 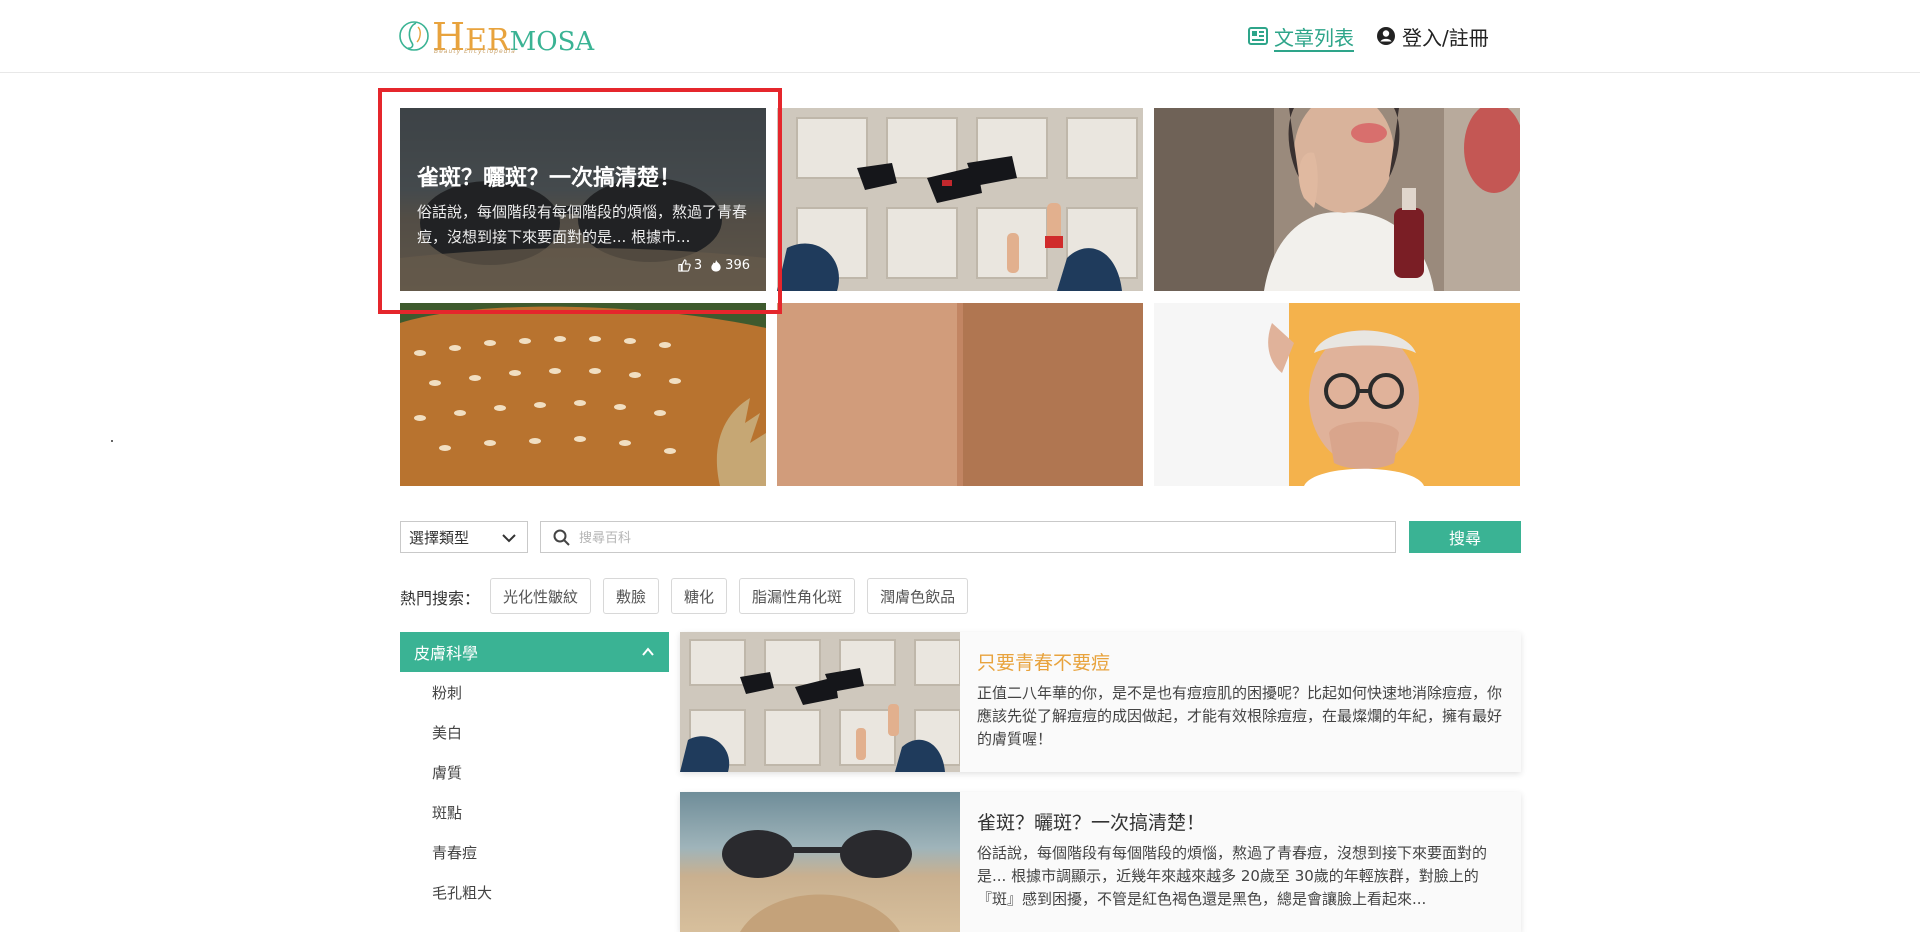 What do you see at coordinates (509, 538) in the screenshot?
I see `chevron-down-icon` at bounding box center [509, 538].